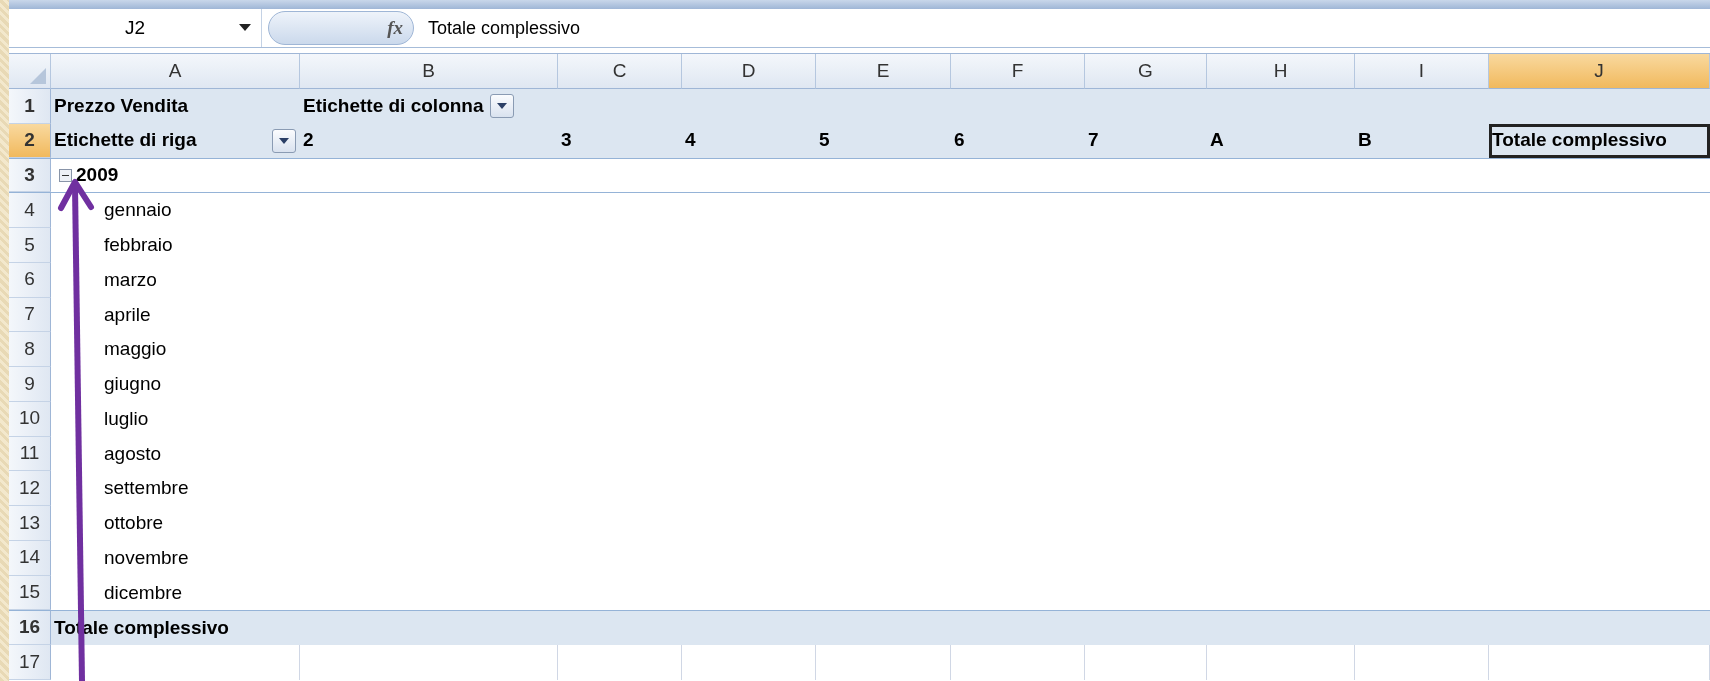  What do you see at coordinates (429, 71) in the screenshot?
I see `column-header: B` at bounding box center [429, 71].